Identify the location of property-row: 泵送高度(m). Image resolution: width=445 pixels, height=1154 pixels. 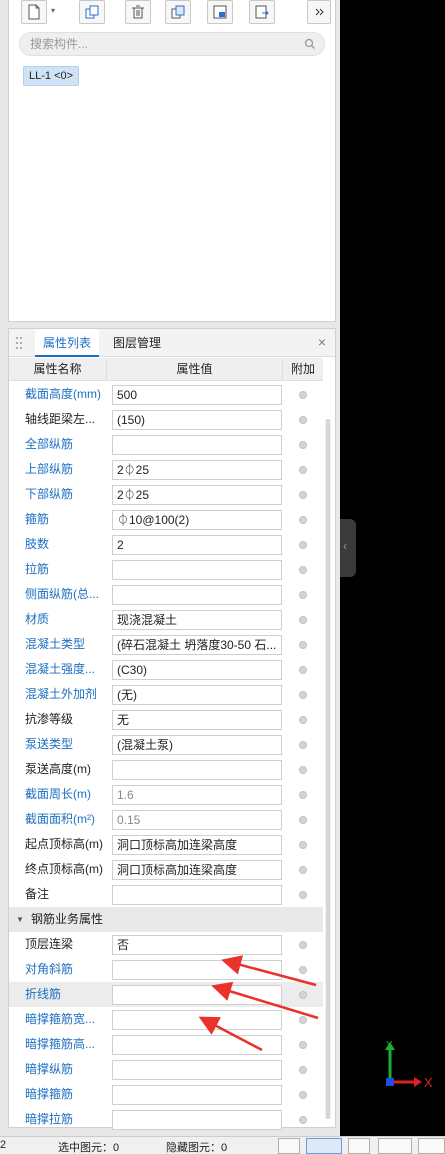
(166, 769).